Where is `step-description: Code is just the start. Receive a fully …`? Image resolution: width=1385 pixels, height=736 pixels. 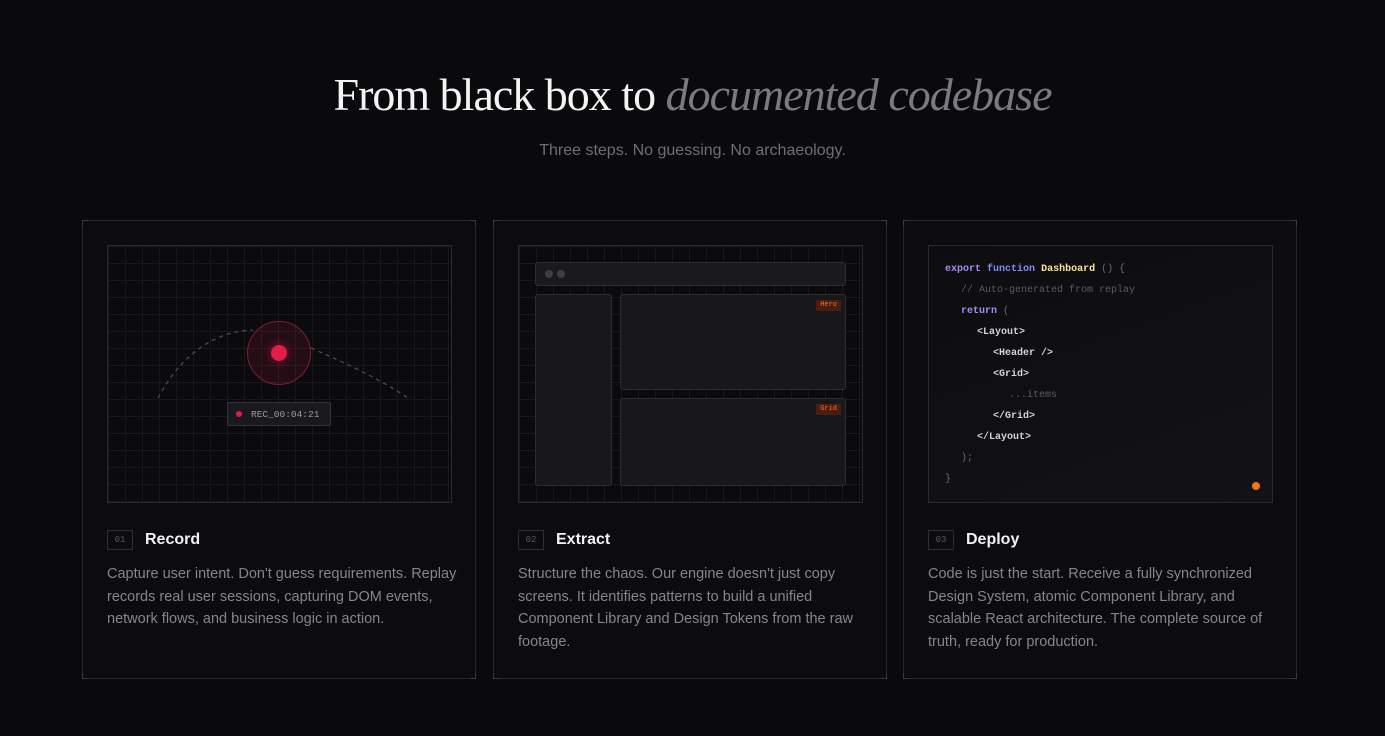 step-description: Code is just the start. Receive a fully … is located at coordinates (1095, 608).